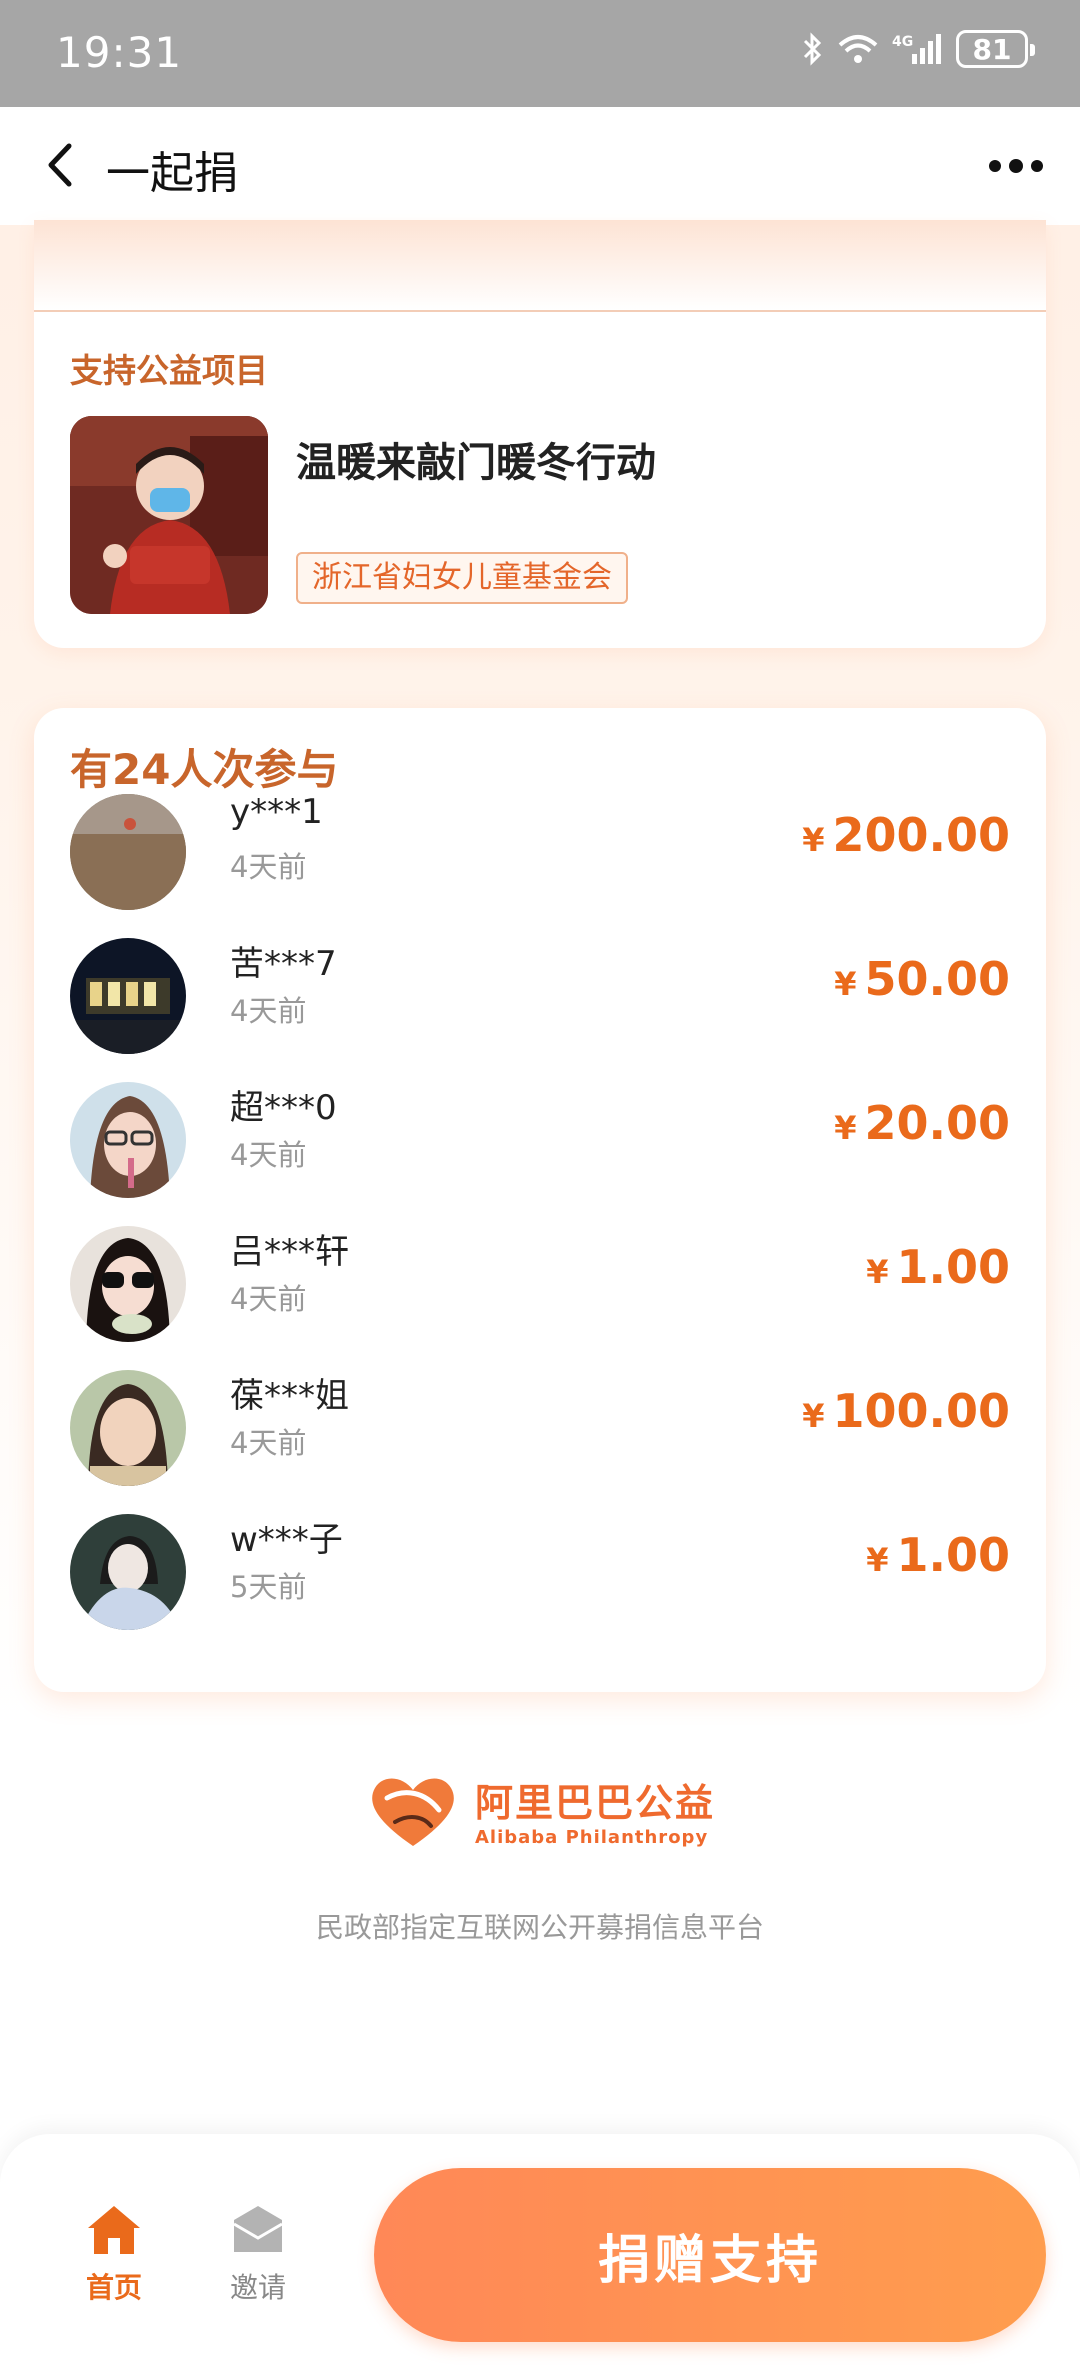  I want to click on logo-text-en: Alibaba Philanthropy, so click(591, 1837).